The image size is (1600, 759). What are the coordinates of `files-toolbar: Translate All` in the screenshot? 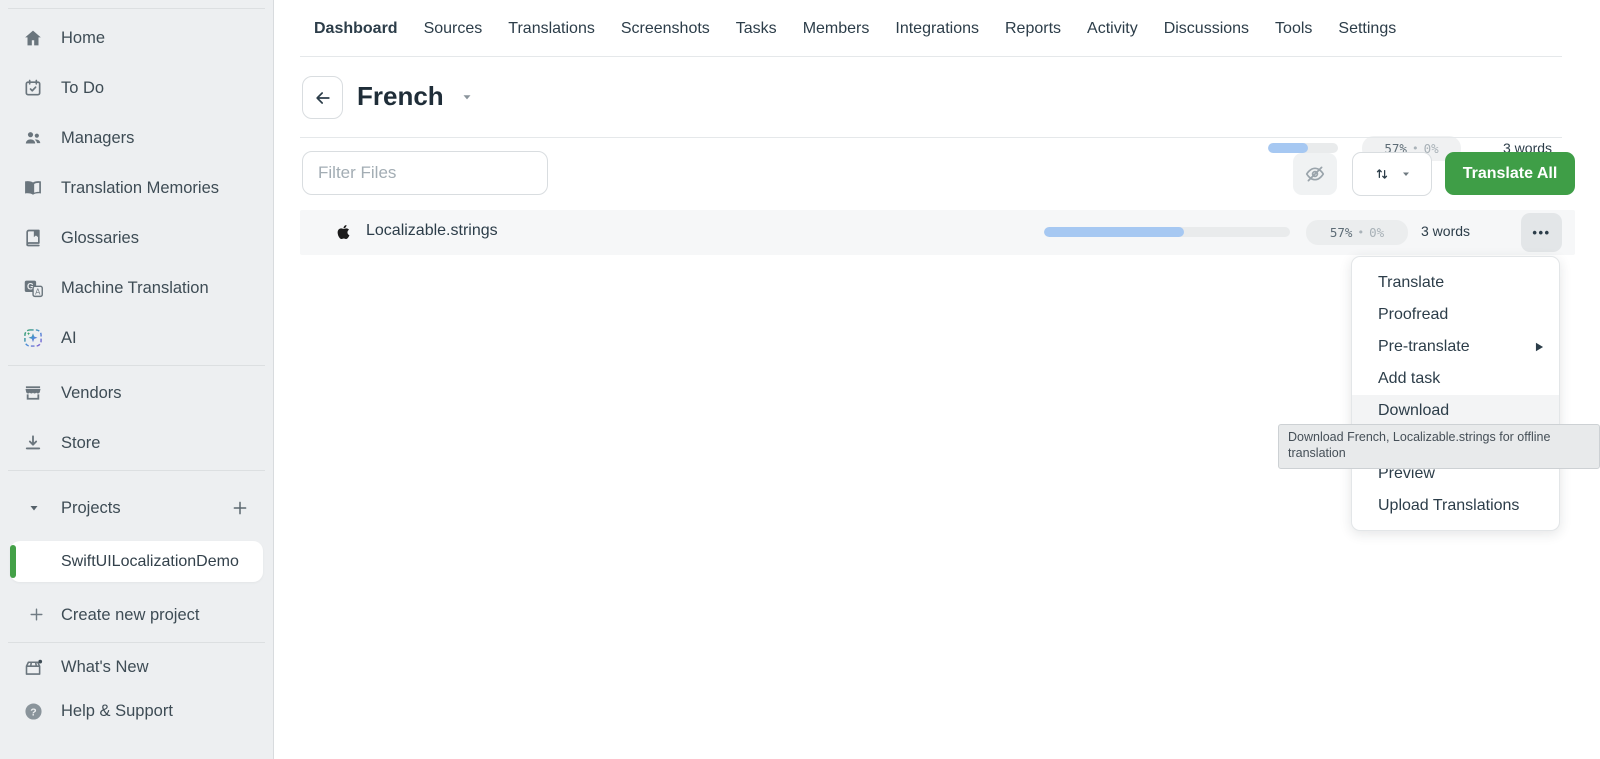 It's located at (937, 174).